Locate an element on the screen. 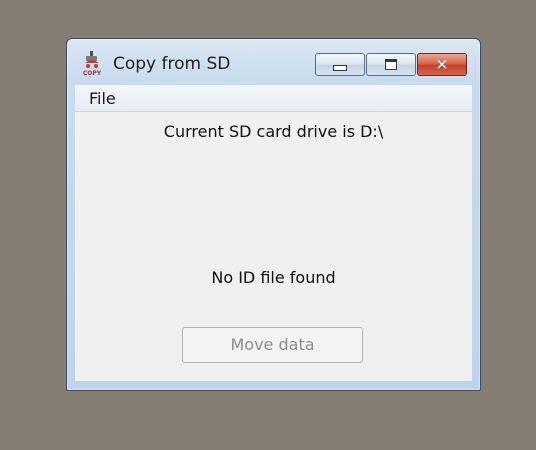 This screenshot has width=536, height=450. menu-bar: File is located at coordinates (273, 98).